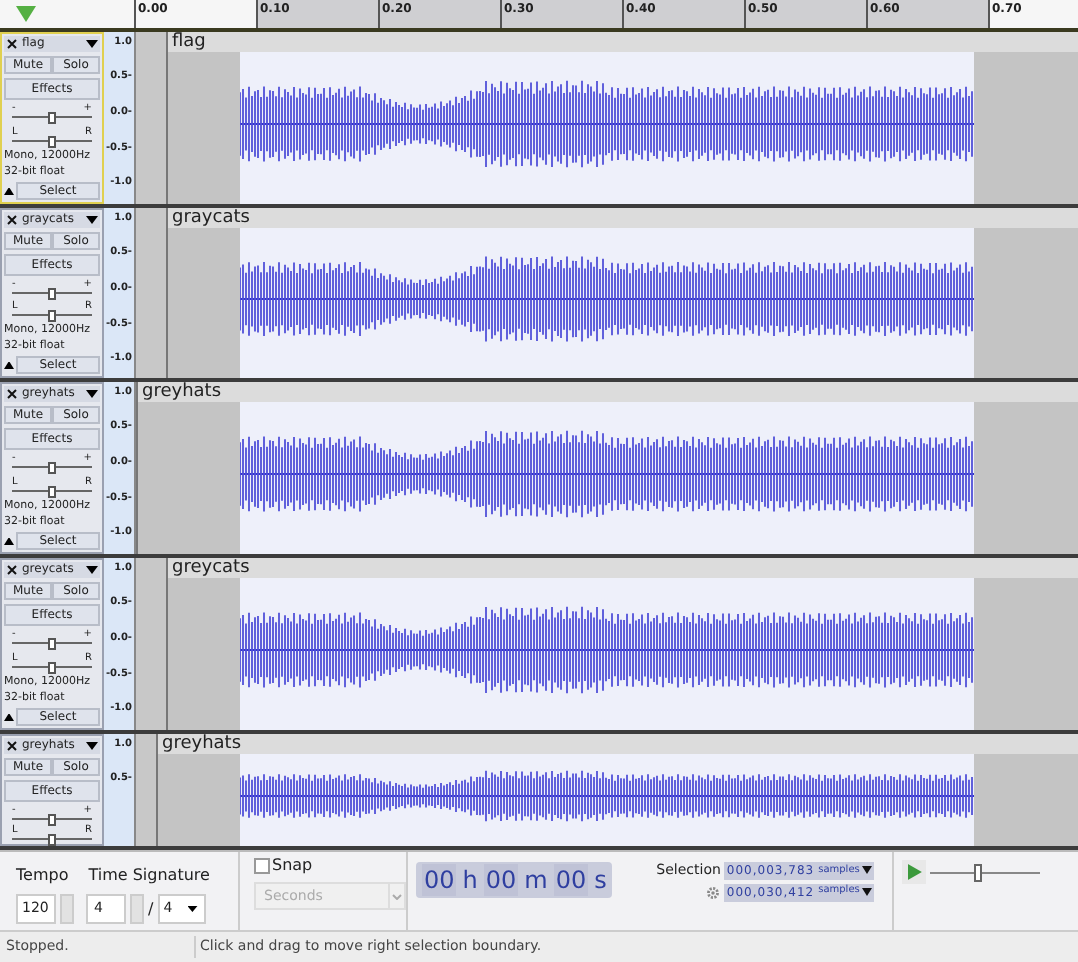  Describe the element at coordinates (914, 872) in the screenshot. I see `play-button` at that location.